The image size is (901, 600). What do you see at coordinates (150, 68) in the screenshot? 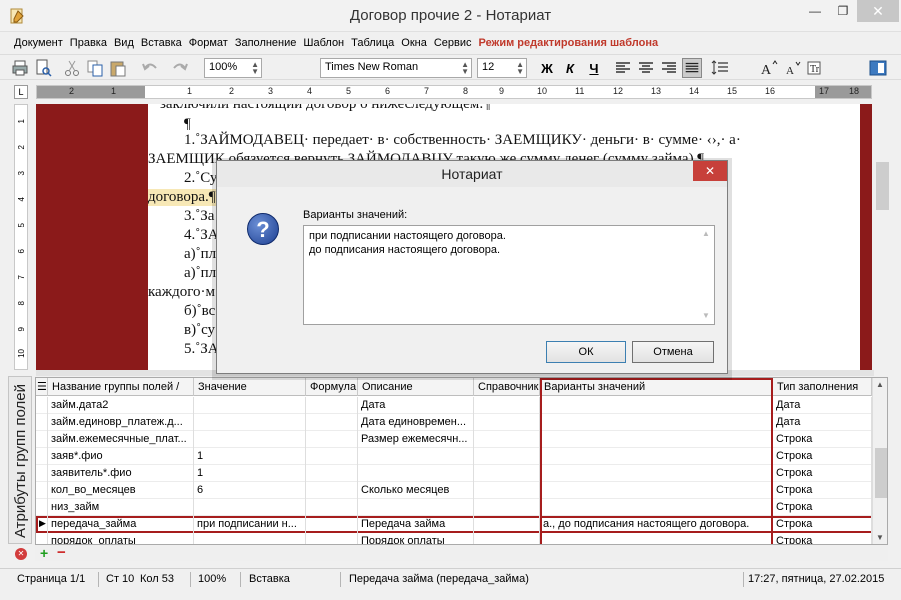
I see `undo-icon` at bounding box center [150, 68].